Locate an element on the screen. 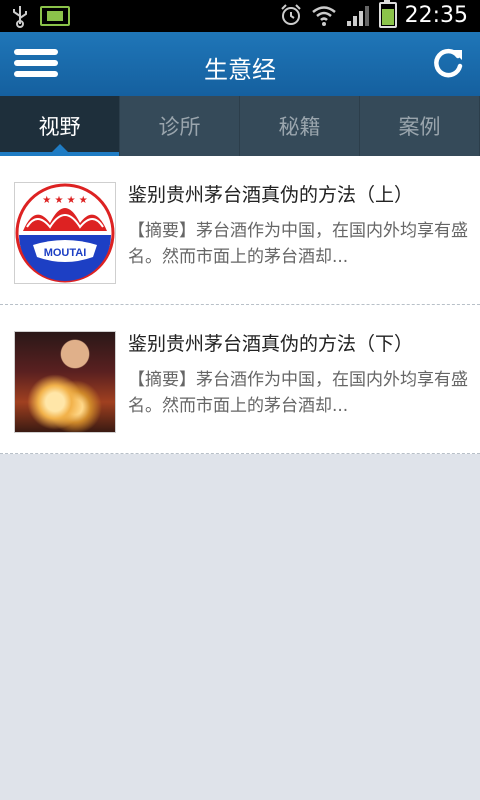  clock: 22:35 is located at coordinates (436, 15).